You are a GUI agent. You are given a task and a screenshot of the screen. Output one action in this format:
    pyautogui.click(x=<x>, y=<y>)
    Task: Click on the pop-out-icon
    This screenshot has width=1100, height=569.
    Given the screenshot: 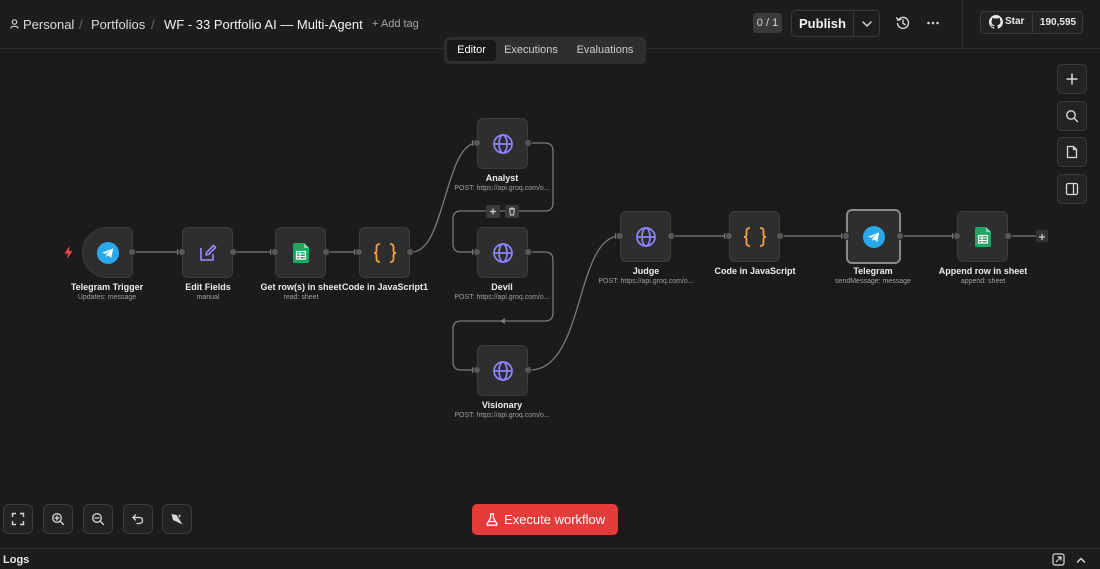 What is the action you would take?
    pyautogui.click(x=1058, y=559)
    